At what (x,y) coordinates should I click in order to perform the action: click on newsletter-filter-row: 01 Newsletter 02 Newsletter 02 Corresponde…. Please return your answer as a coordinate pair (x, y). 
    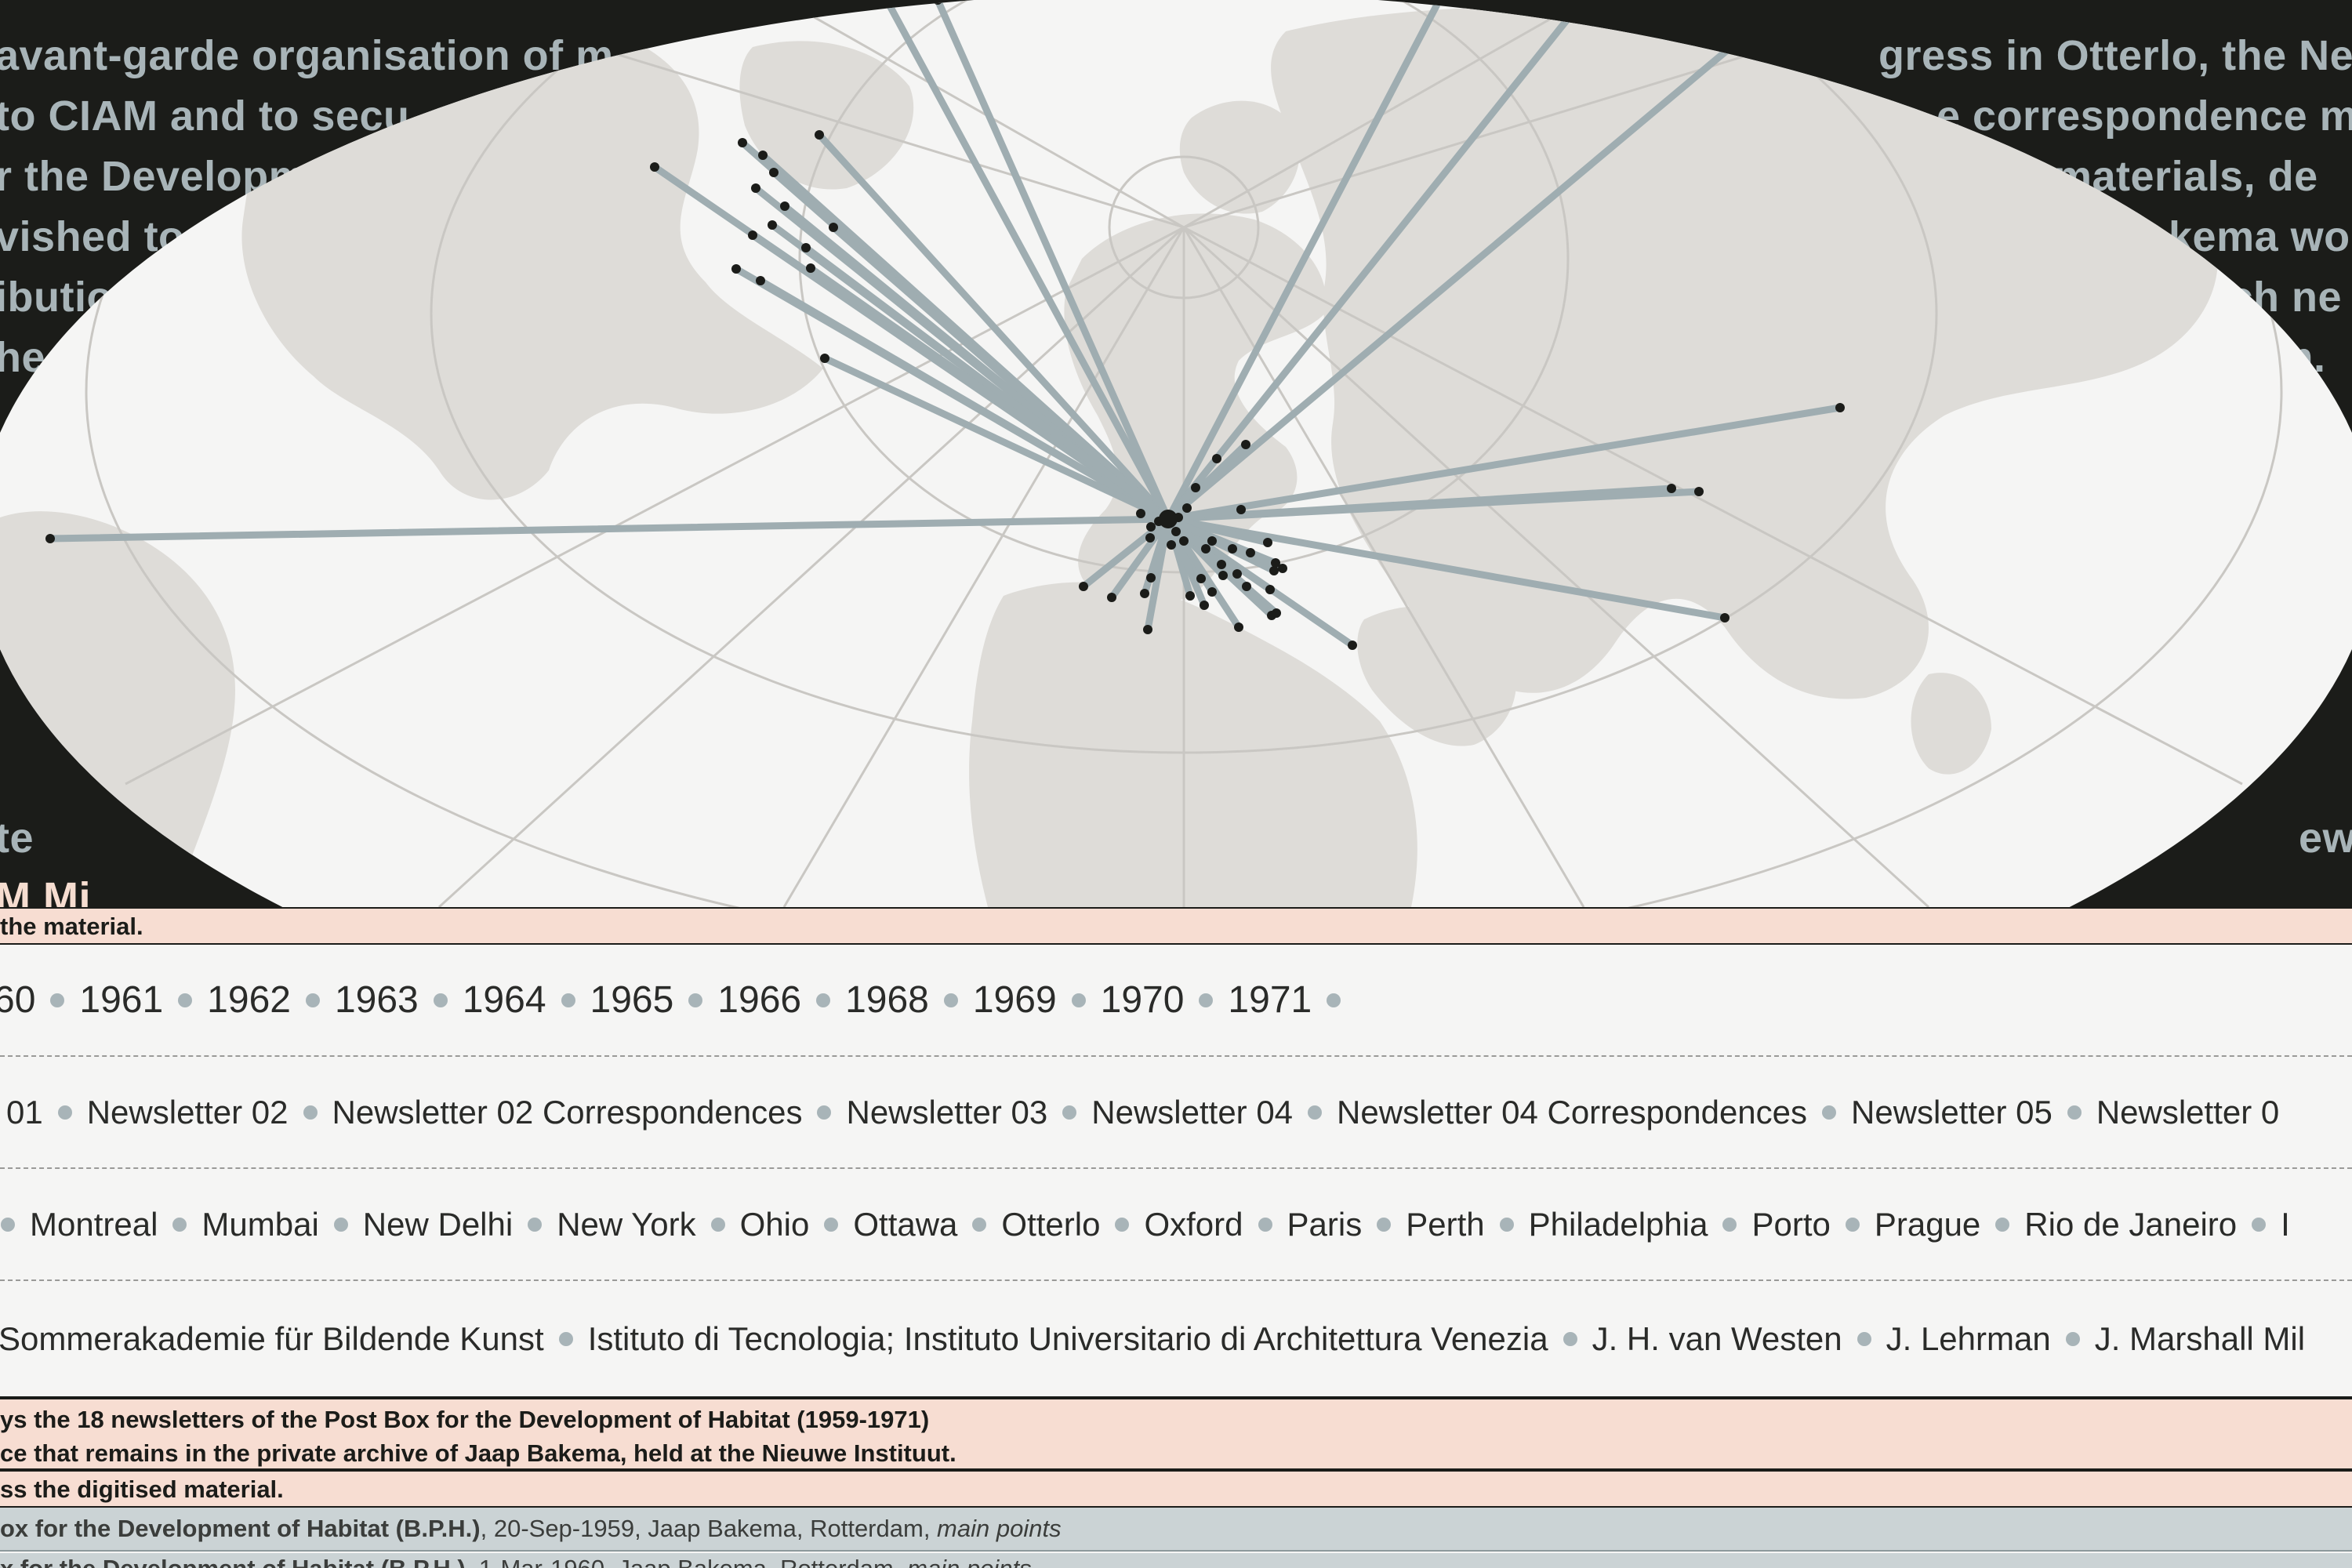
    Looking at the image, I should click on (1176, 1113).